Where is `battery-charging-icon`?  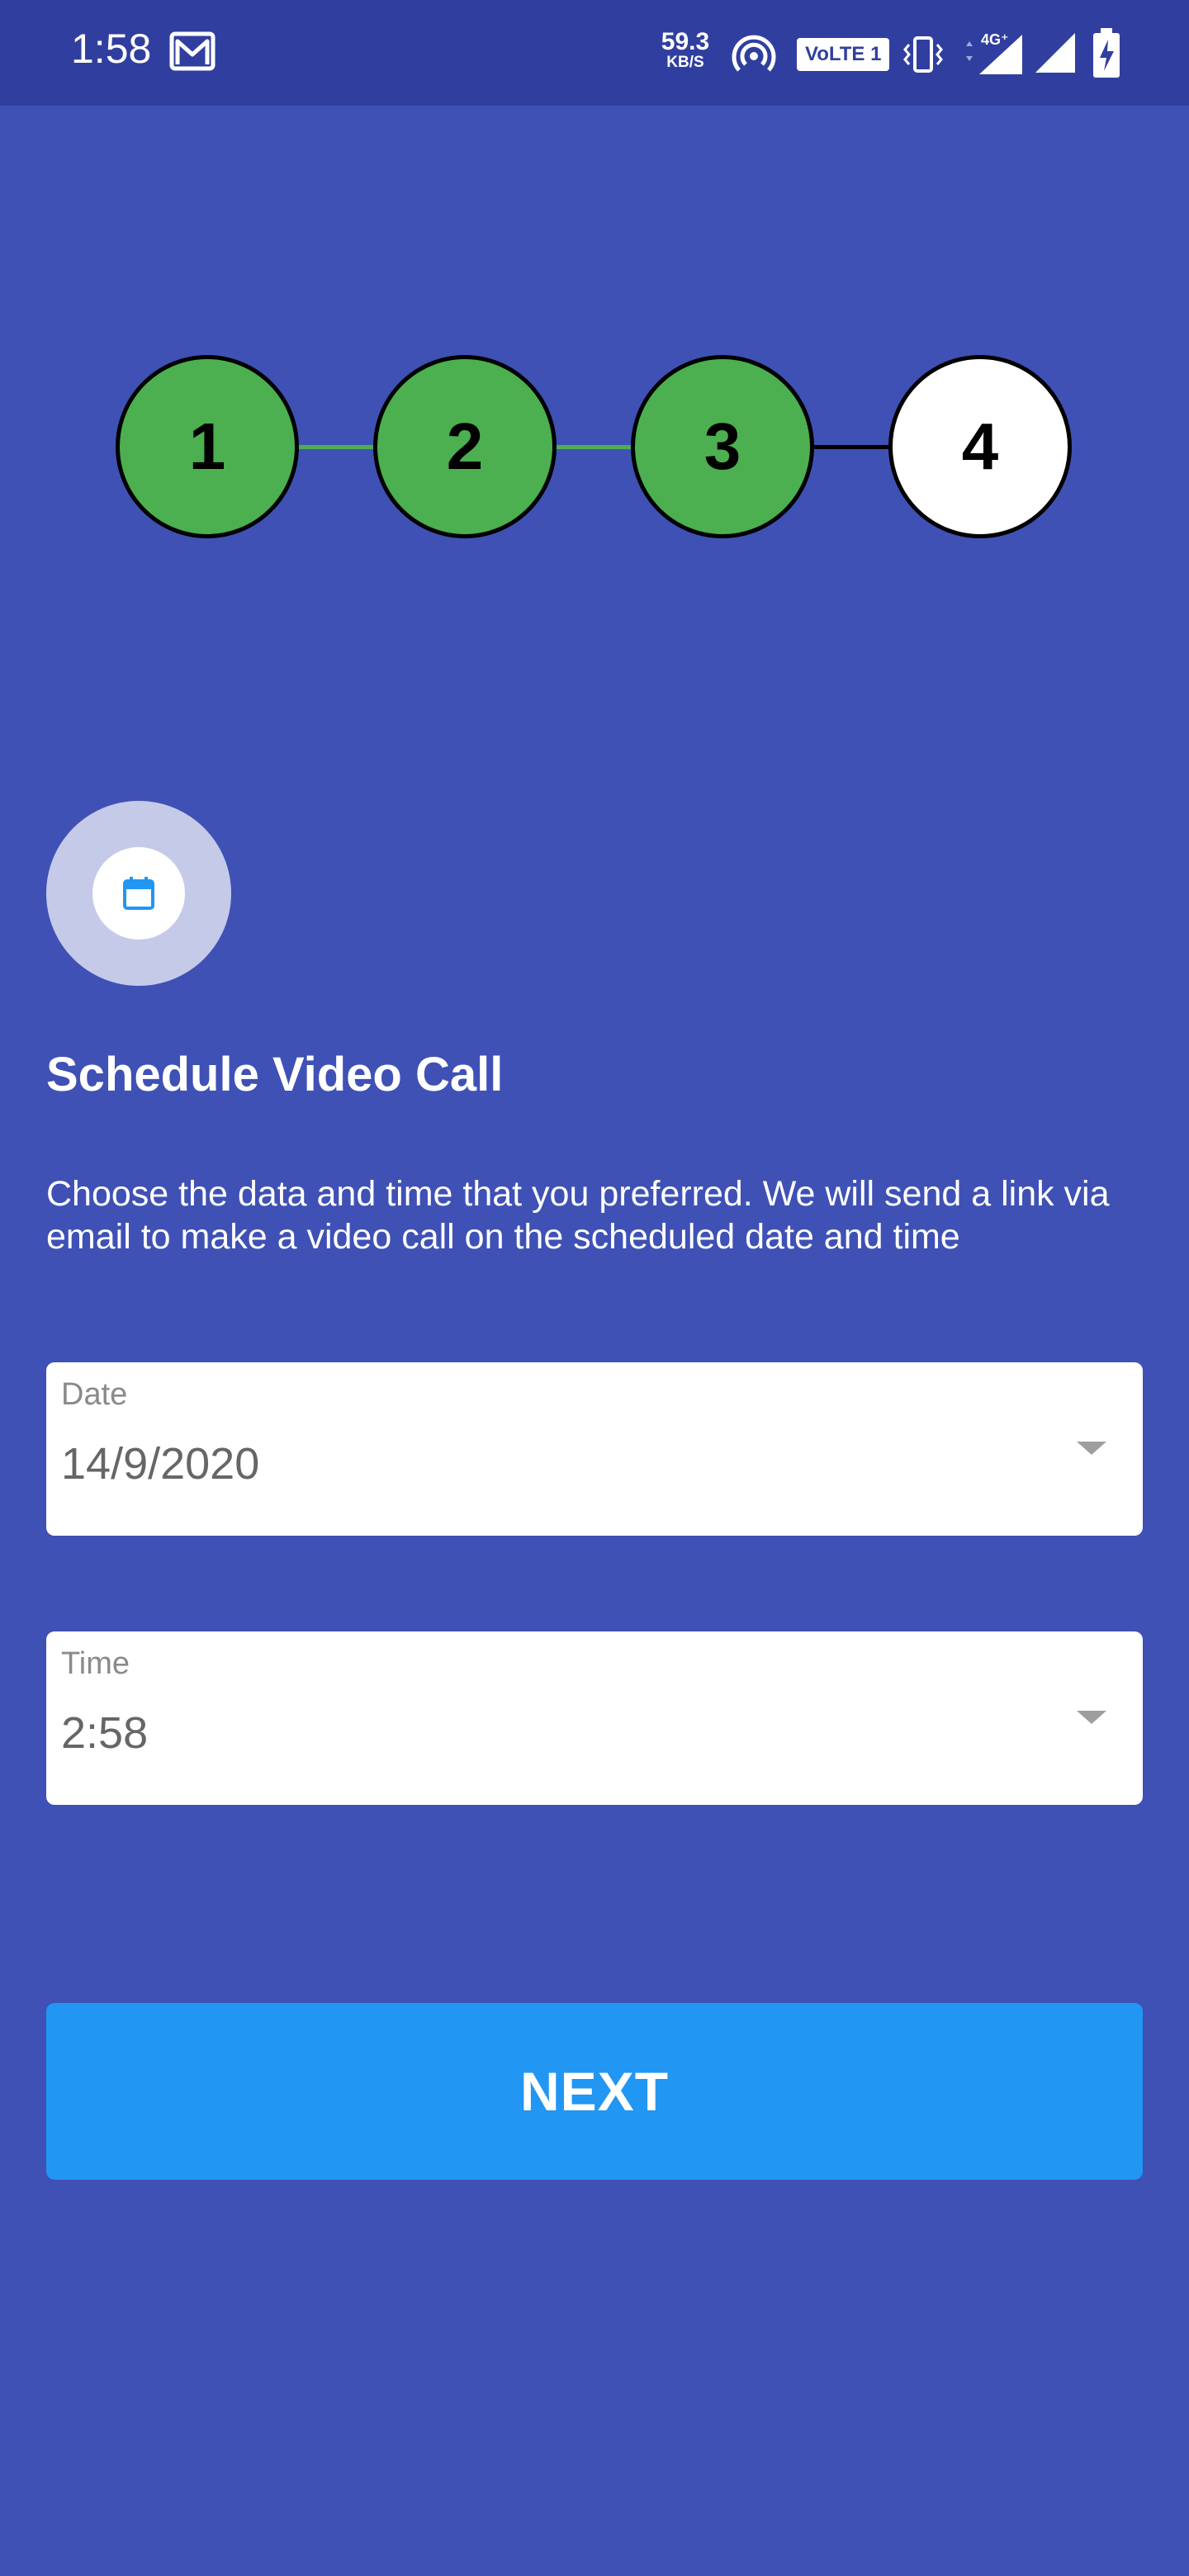 battery-charging-icon is located at coordinates (1106, 53).